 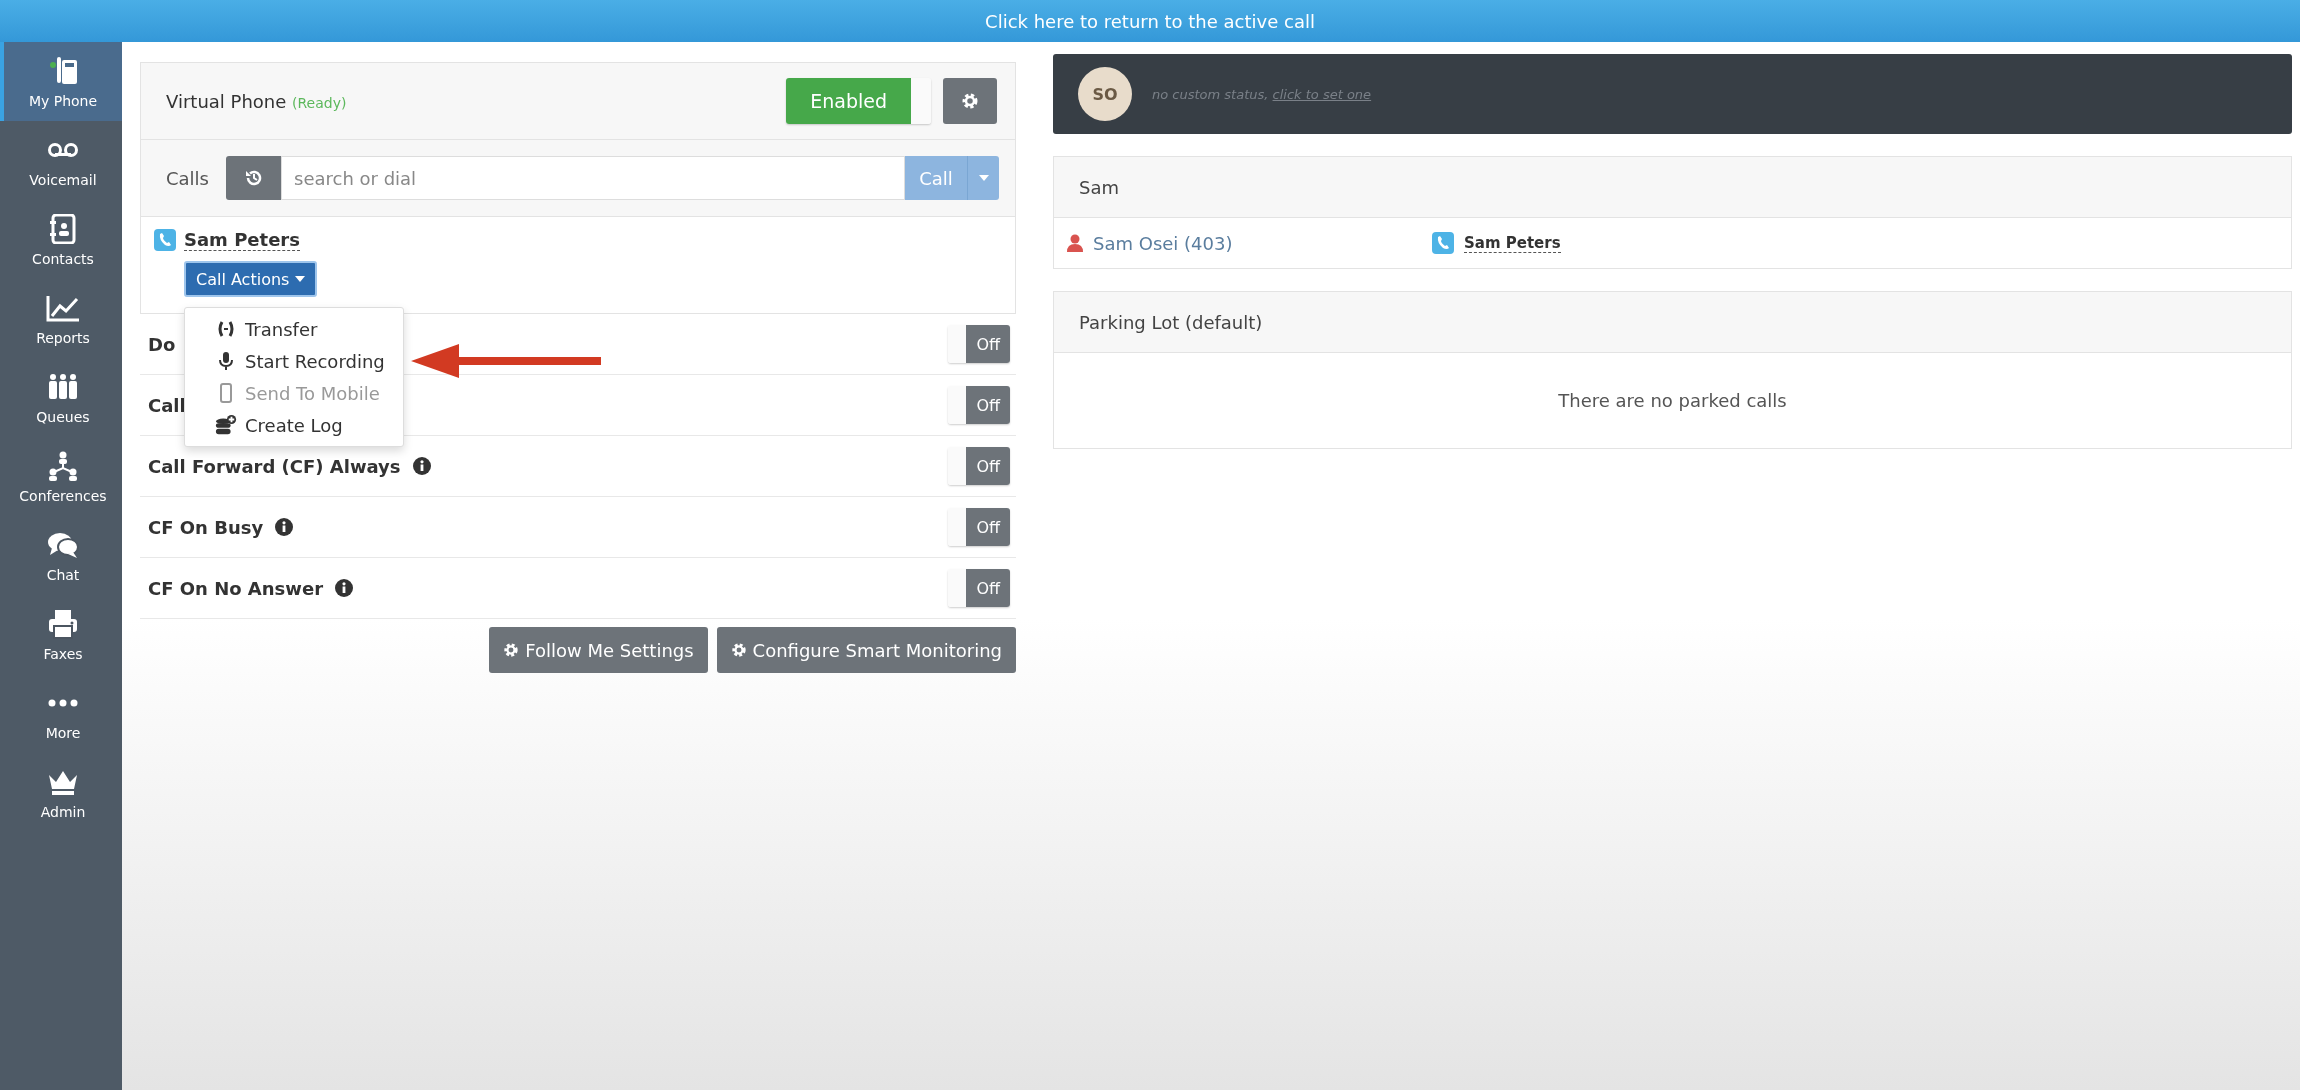 I want to click on line-chart-icon, so click(x=63, y=307).